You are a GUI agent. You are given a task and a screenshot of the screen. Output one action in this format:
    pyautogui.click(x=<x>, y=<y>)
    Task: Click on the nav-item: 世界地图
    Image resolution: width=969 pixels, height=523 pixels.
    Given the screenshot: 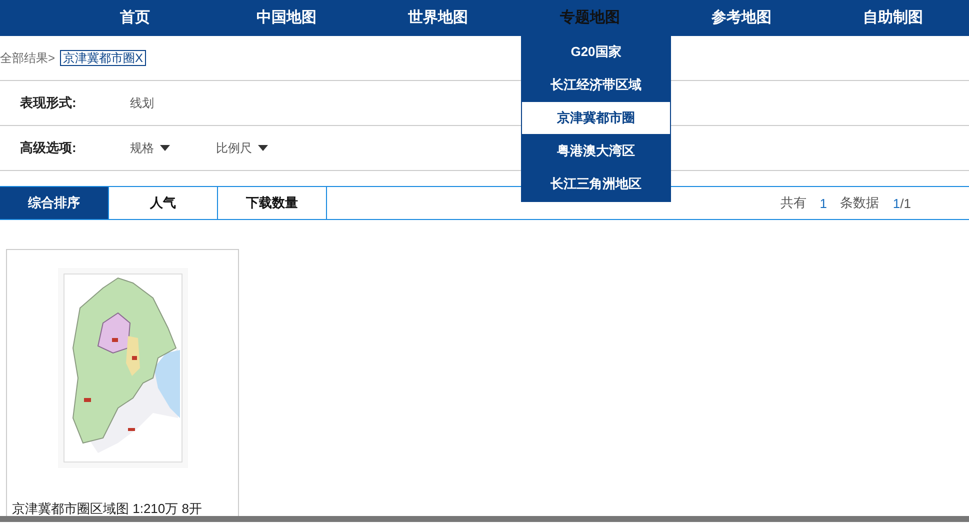 What is the action you would take?
    pyautogui.click(x=438, y=18)
    